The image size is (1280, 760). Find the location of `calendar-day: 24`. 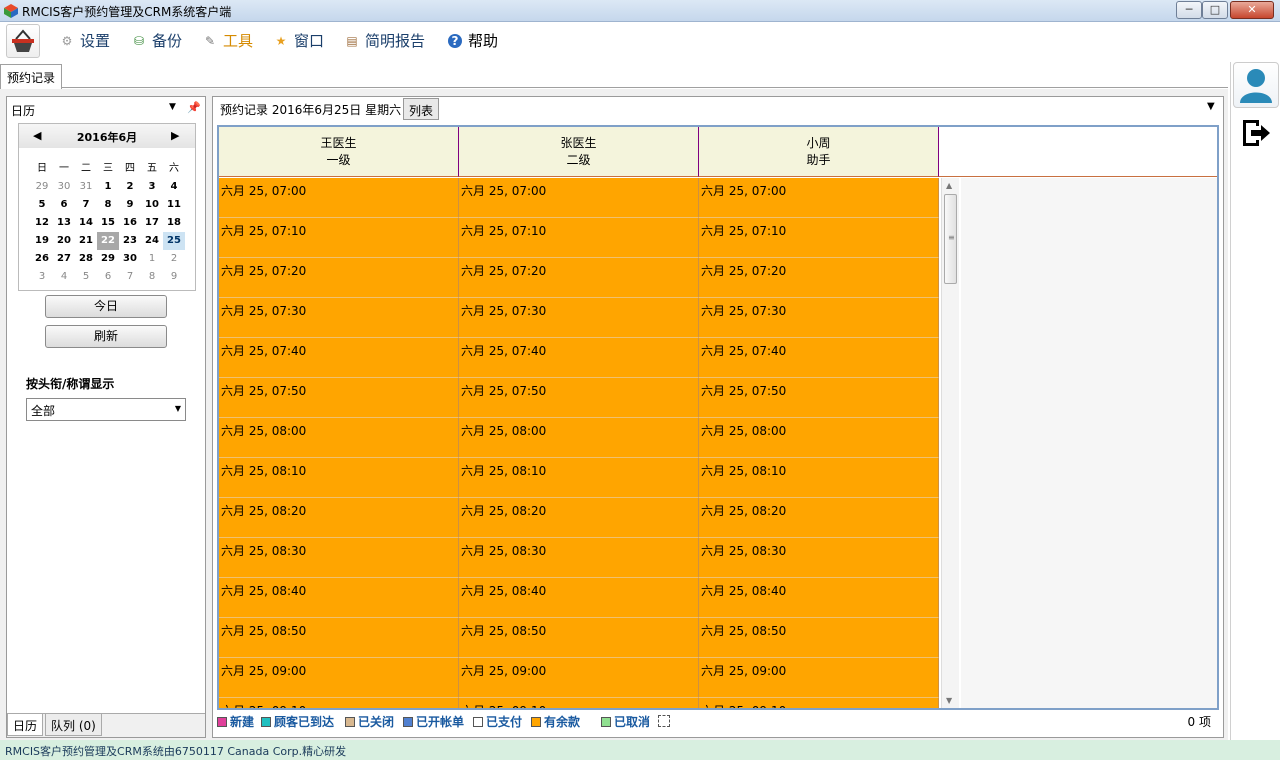

calendar-day: 24 is located at coordinates (152, 241).